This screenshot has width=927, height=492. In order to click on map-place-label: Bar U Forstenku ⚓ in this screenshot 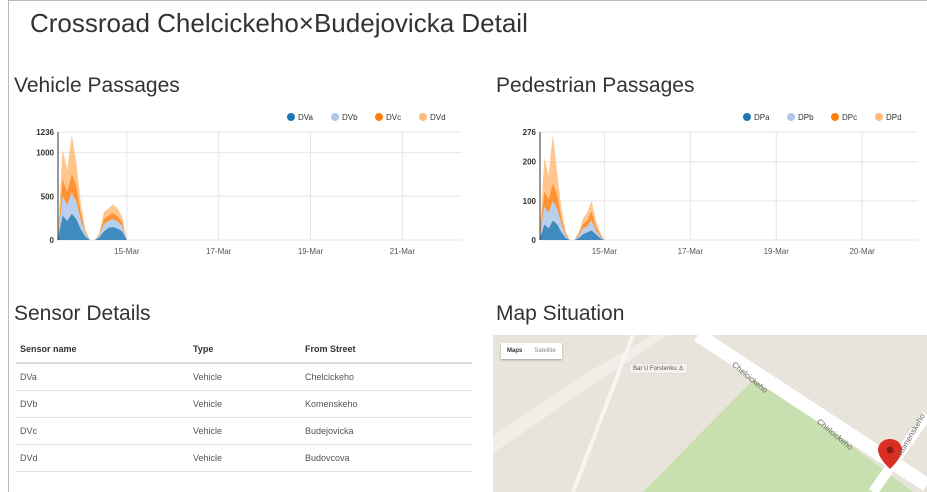, I will do `click(658, 368)`.